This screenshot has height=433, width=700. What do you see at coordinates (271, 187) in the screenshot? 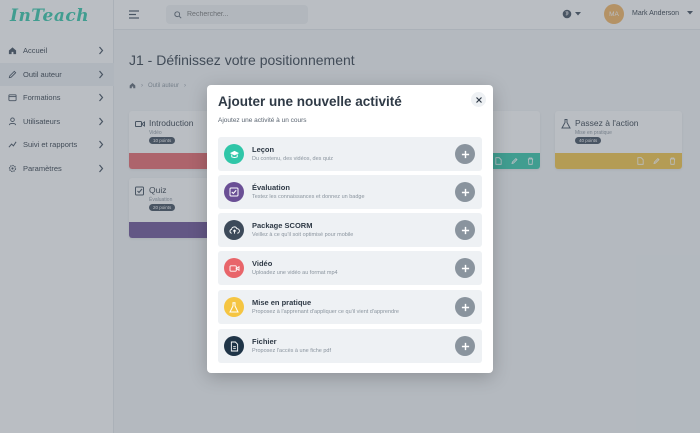
I see `activity-title: Évaluation` at bounding box center [271, 187].